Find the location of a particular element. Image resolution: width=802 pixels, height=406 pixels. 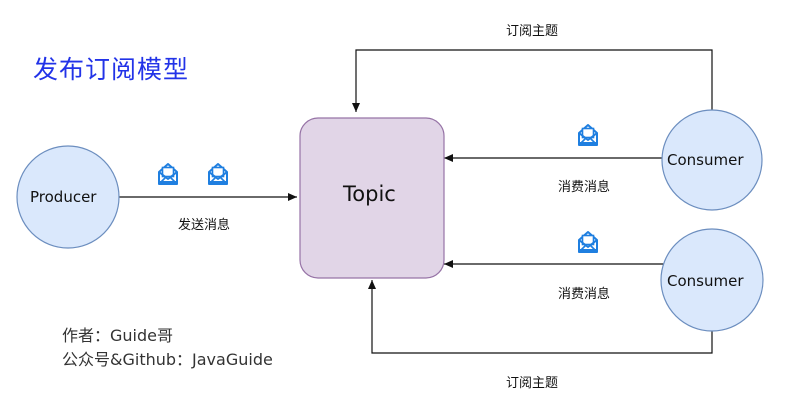

consumer-label-2: Consumer is located at coordinates (705, 281).